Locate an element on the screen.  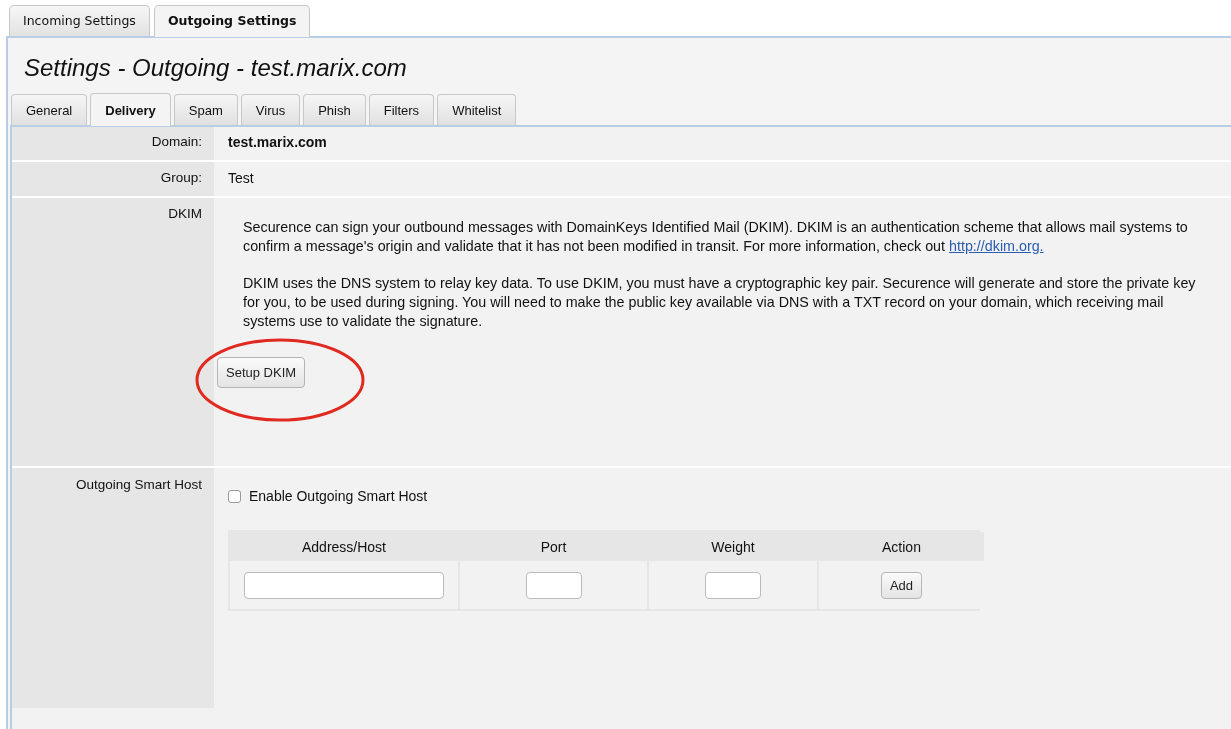
section-tab: Filters is located at coordinates (401, 109).